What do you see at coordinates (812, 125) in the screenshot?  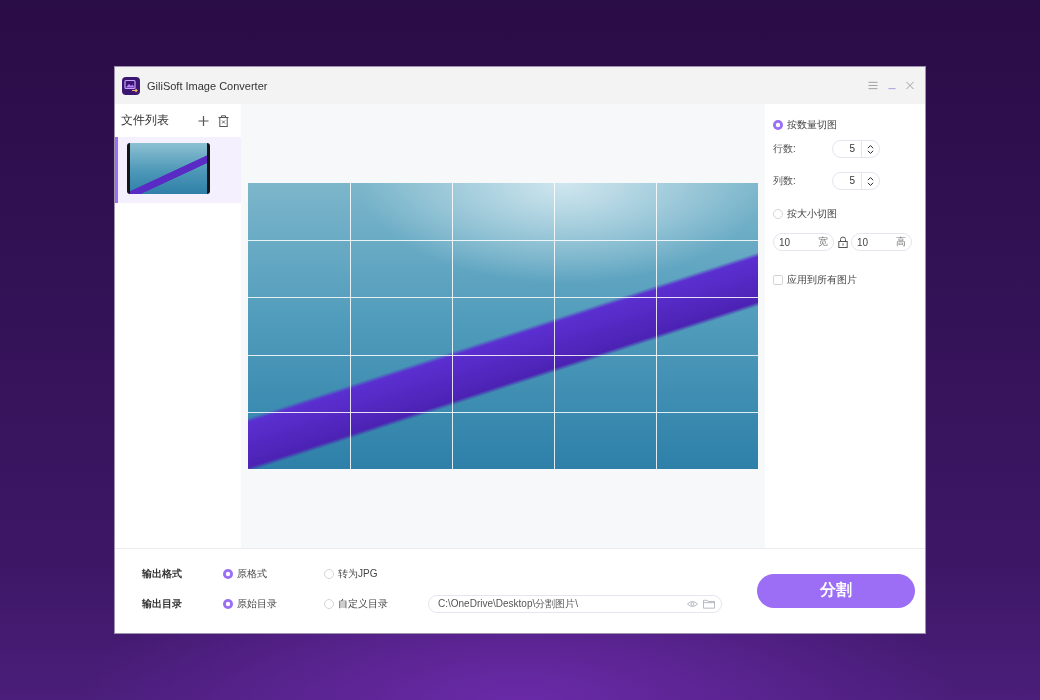 I see `radio-label: 按数量切图` at bounding box center [812, 125].